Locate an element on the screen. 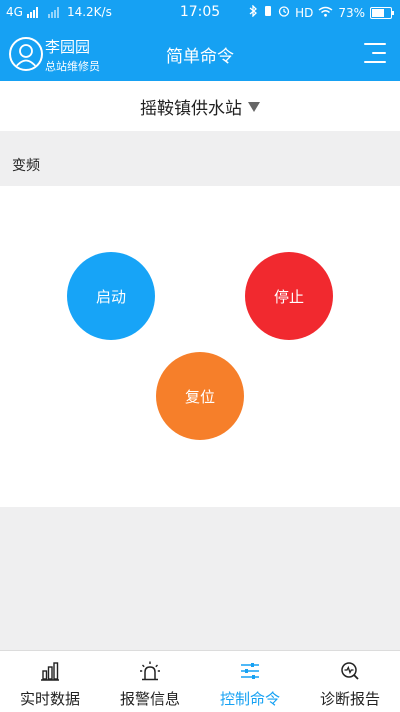 Image resolution: width=400 pixels, height=712 pixels. tab-label: 实时数据 is located at coordinates (49, 699).